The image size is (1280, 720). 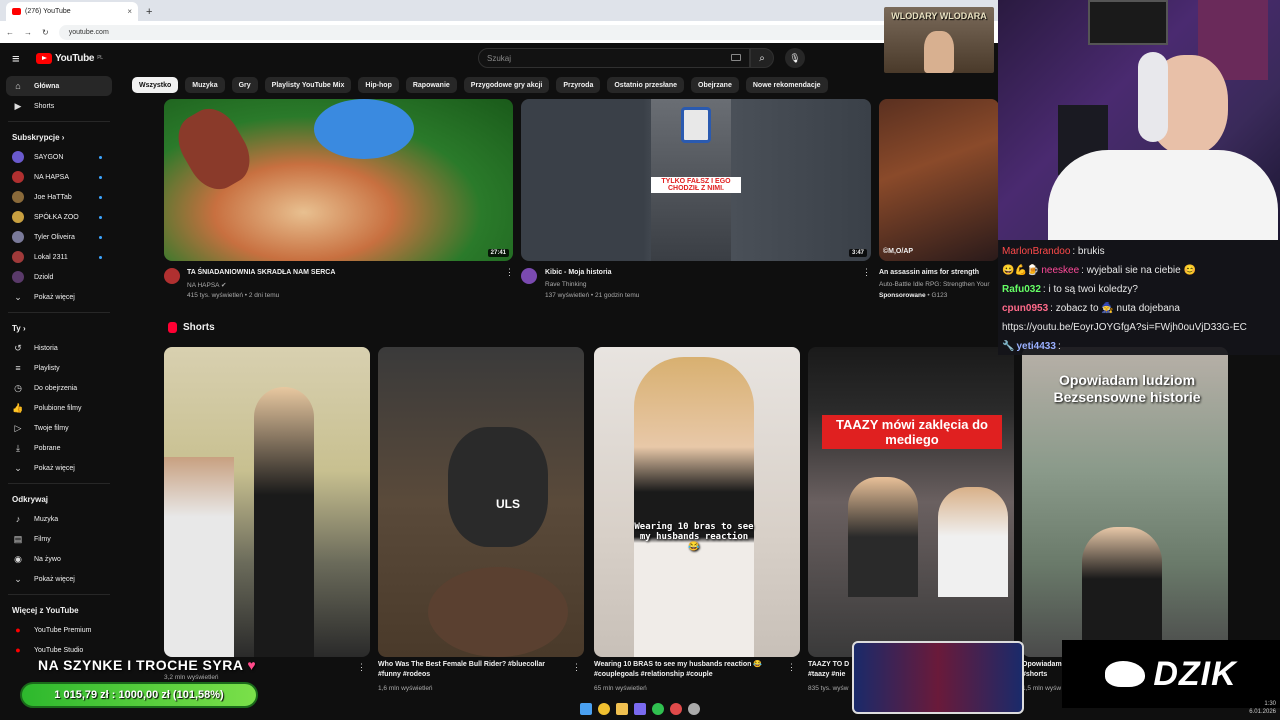 I want to click on voice-search-button: 🎙, so click(x=795, y=58).